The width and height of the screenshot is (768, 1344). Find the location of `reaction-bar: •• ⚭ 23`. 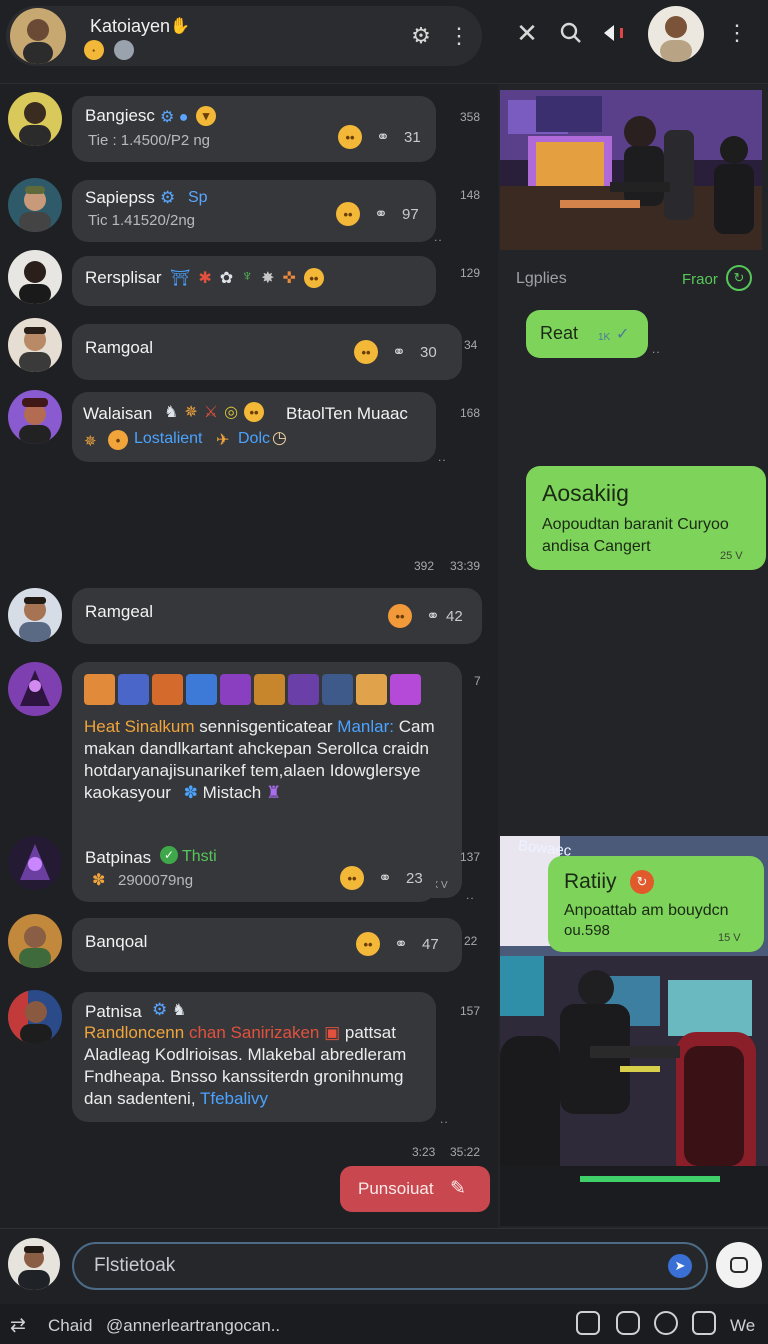

reaction-bar: •• ⚭ 23 is located at coordinates (381, 878).